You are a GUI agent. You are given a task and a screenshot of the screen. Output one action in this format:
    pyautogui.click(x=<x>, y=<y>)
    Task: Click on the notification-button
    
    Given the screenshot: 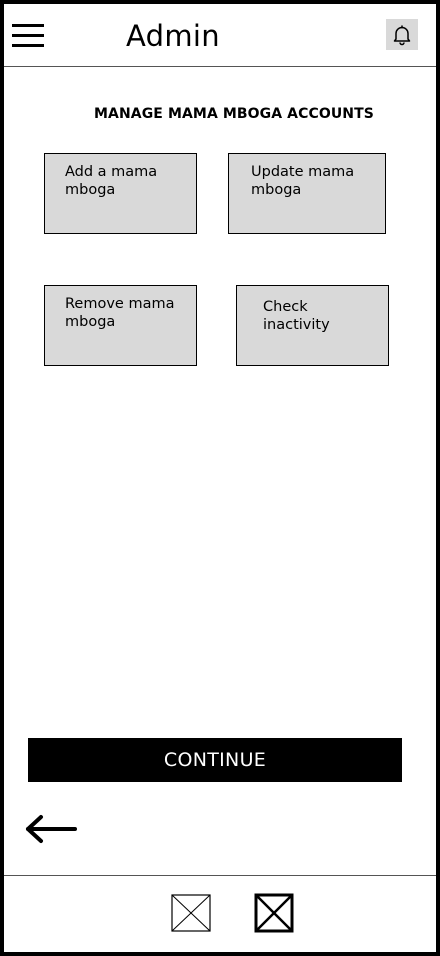 What is the action you would take?
    pyautogui.click(x=402, y=34)
    